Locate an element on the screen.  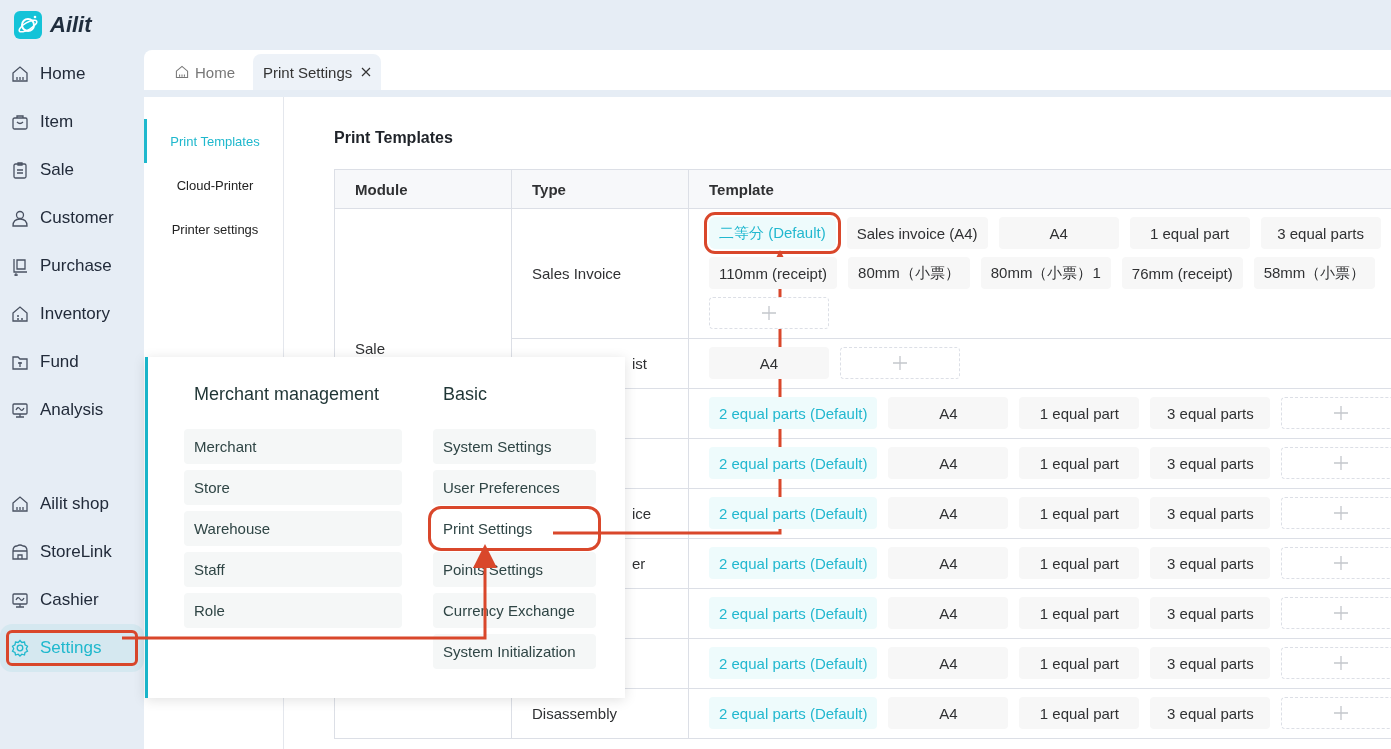
nav-item: Cashier is located at coordinates (72, 600).